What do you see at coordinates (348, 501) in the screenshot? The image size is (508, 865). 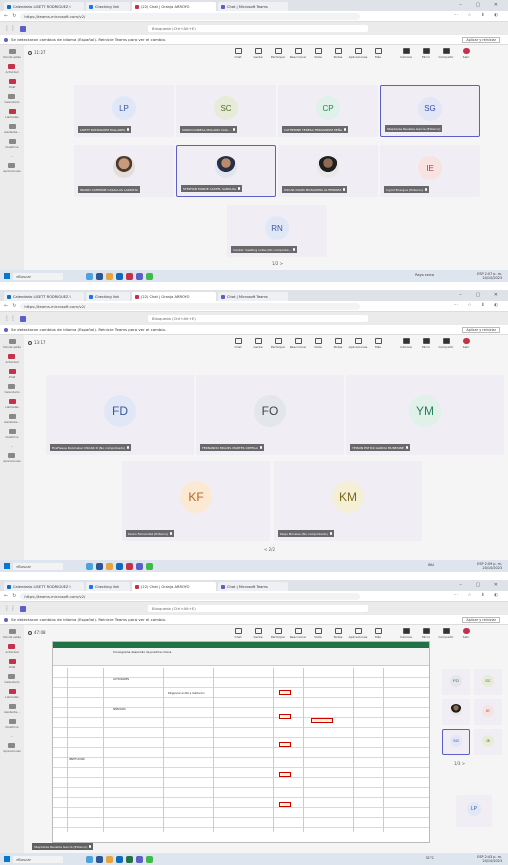 I see `participant-tile: KM Kelys Morales (No comprobado)` at bounding box center [348, 501].